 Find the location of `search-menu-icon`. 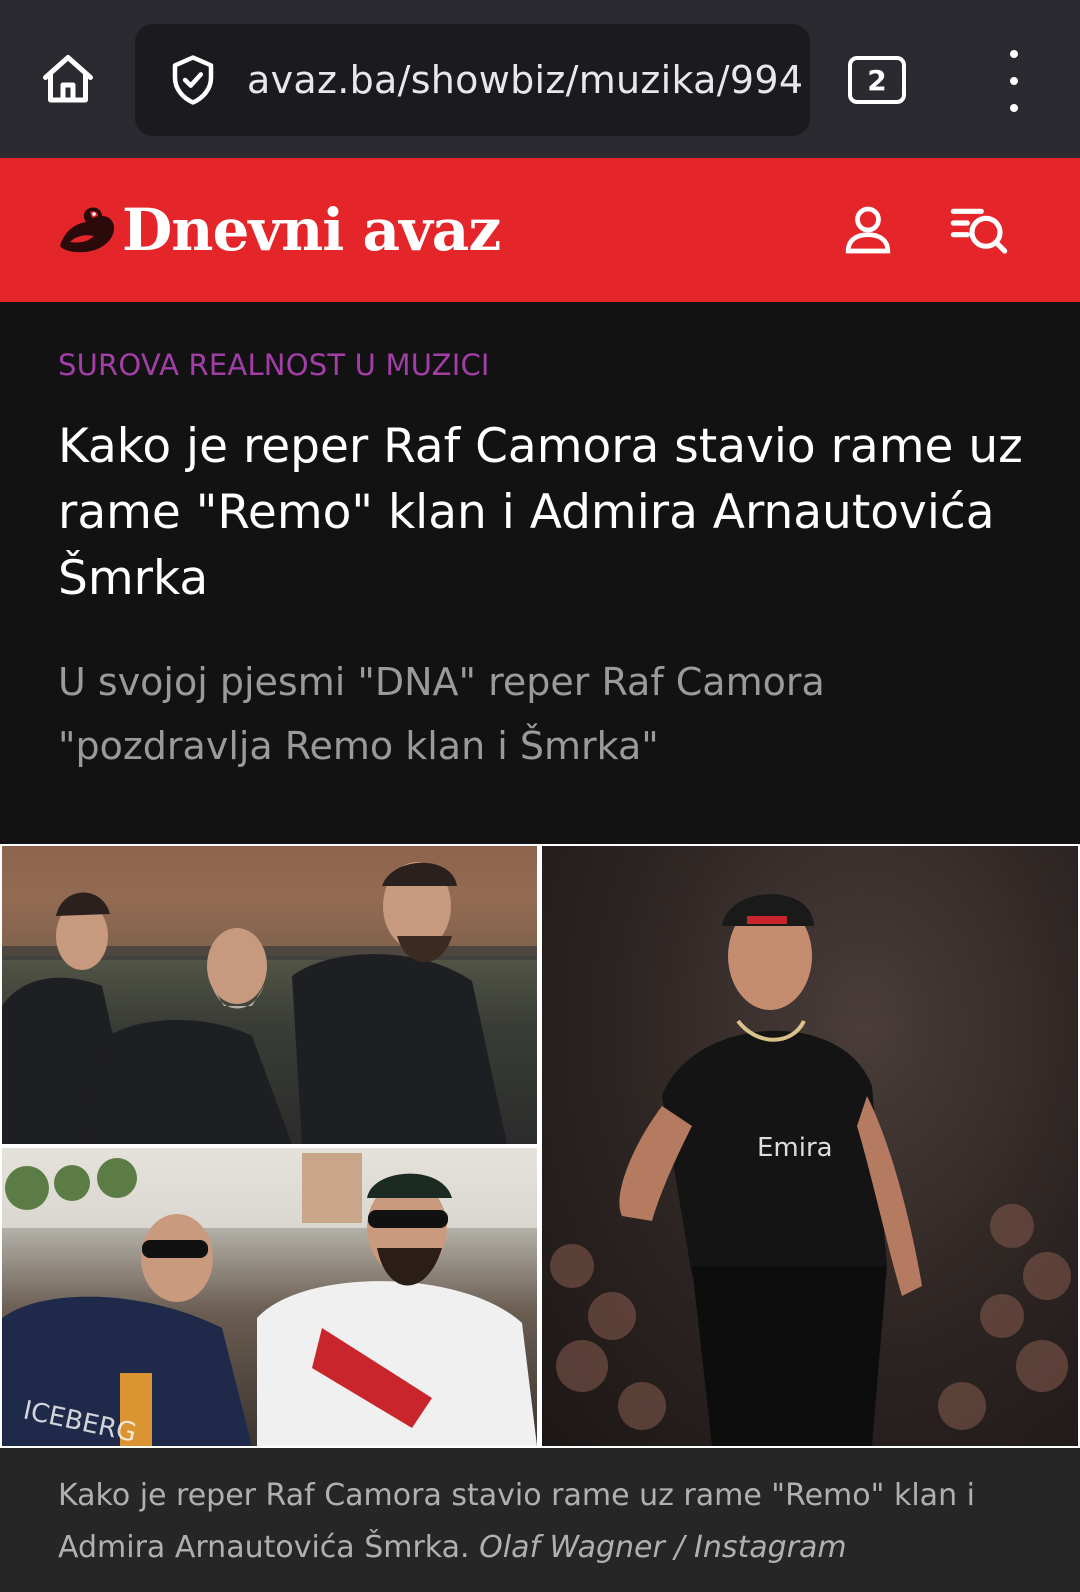

search-menu-icon is located at coordinates (979, 230).